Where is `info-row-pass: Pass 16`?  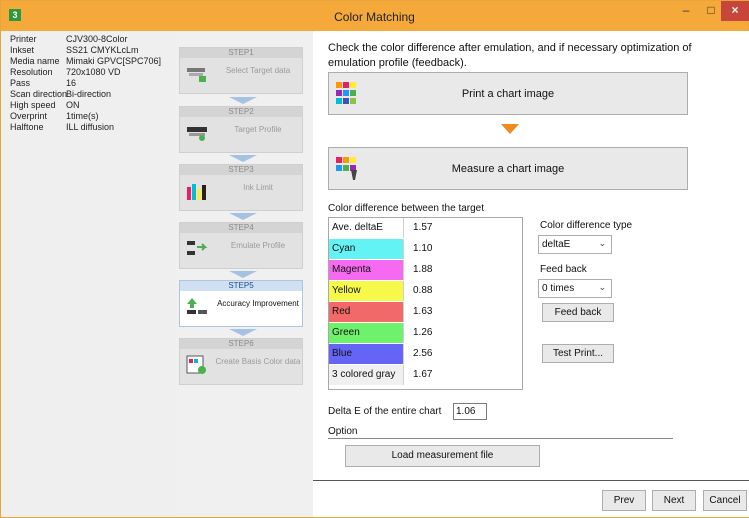 info-row-pass: Pass 16 is located at coordinates (43, 83).